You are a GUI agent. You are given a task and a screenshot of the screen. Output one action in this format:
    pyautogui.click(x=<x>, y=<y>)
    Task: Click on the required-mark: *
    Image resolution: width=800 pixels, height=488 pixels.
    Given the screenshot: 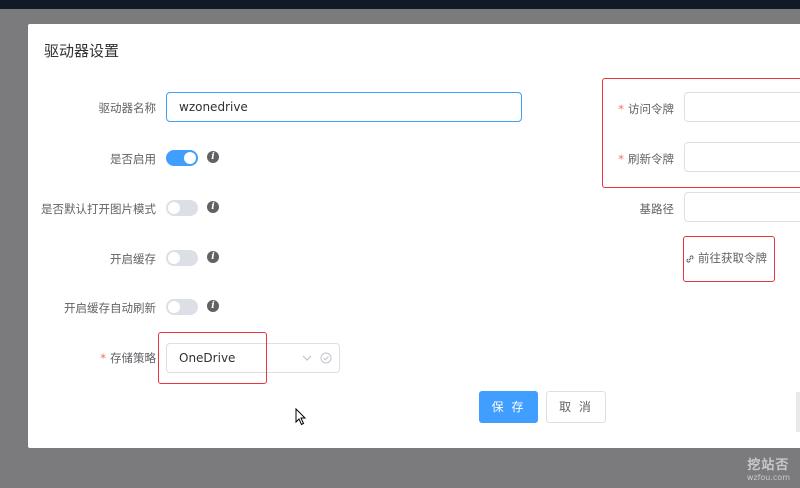 What is the action you would take?
    pyautogui.click(x=103, y=358)
    